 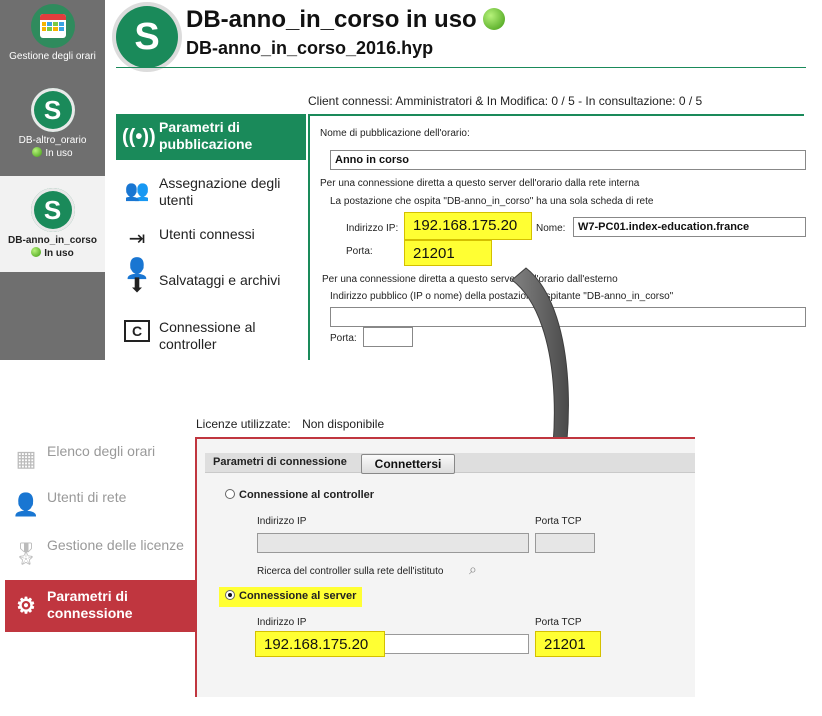 What do you see at coordinates (307, 495) in the screenshot?
I see `controller-option-label: Connessione al controller` at bounding box center [307, 495].